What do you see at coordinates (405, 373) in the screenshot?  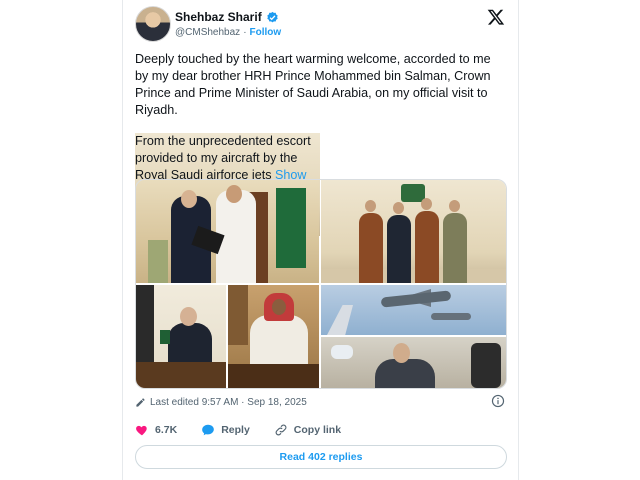 I see `person-suit` at bounding box center [405, 373].